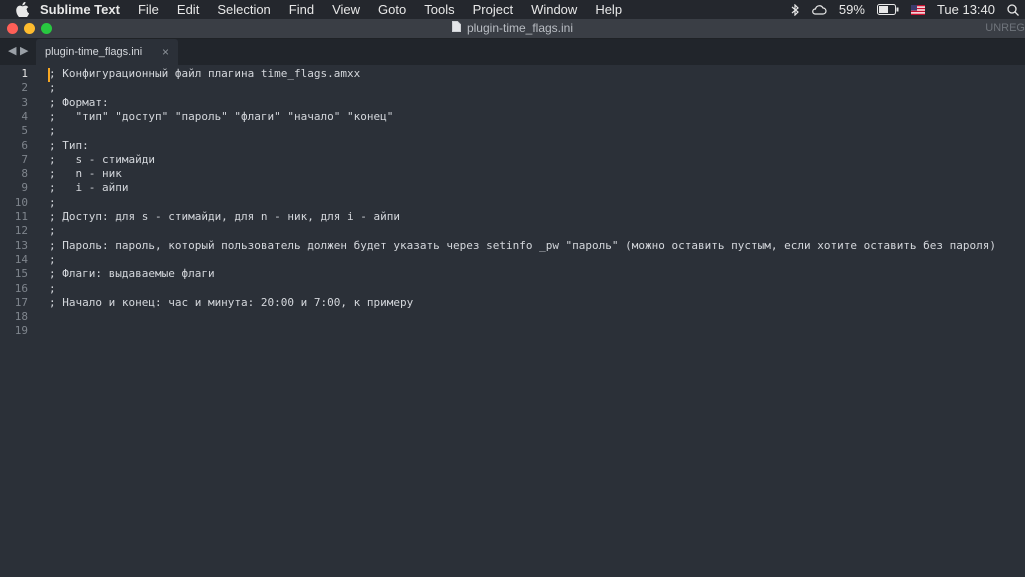 The image size is (1025, 577). What do you see at coordinates (24, 145) in the screenshot?
I see `line-number: 6` at bounding box center [24, 145].